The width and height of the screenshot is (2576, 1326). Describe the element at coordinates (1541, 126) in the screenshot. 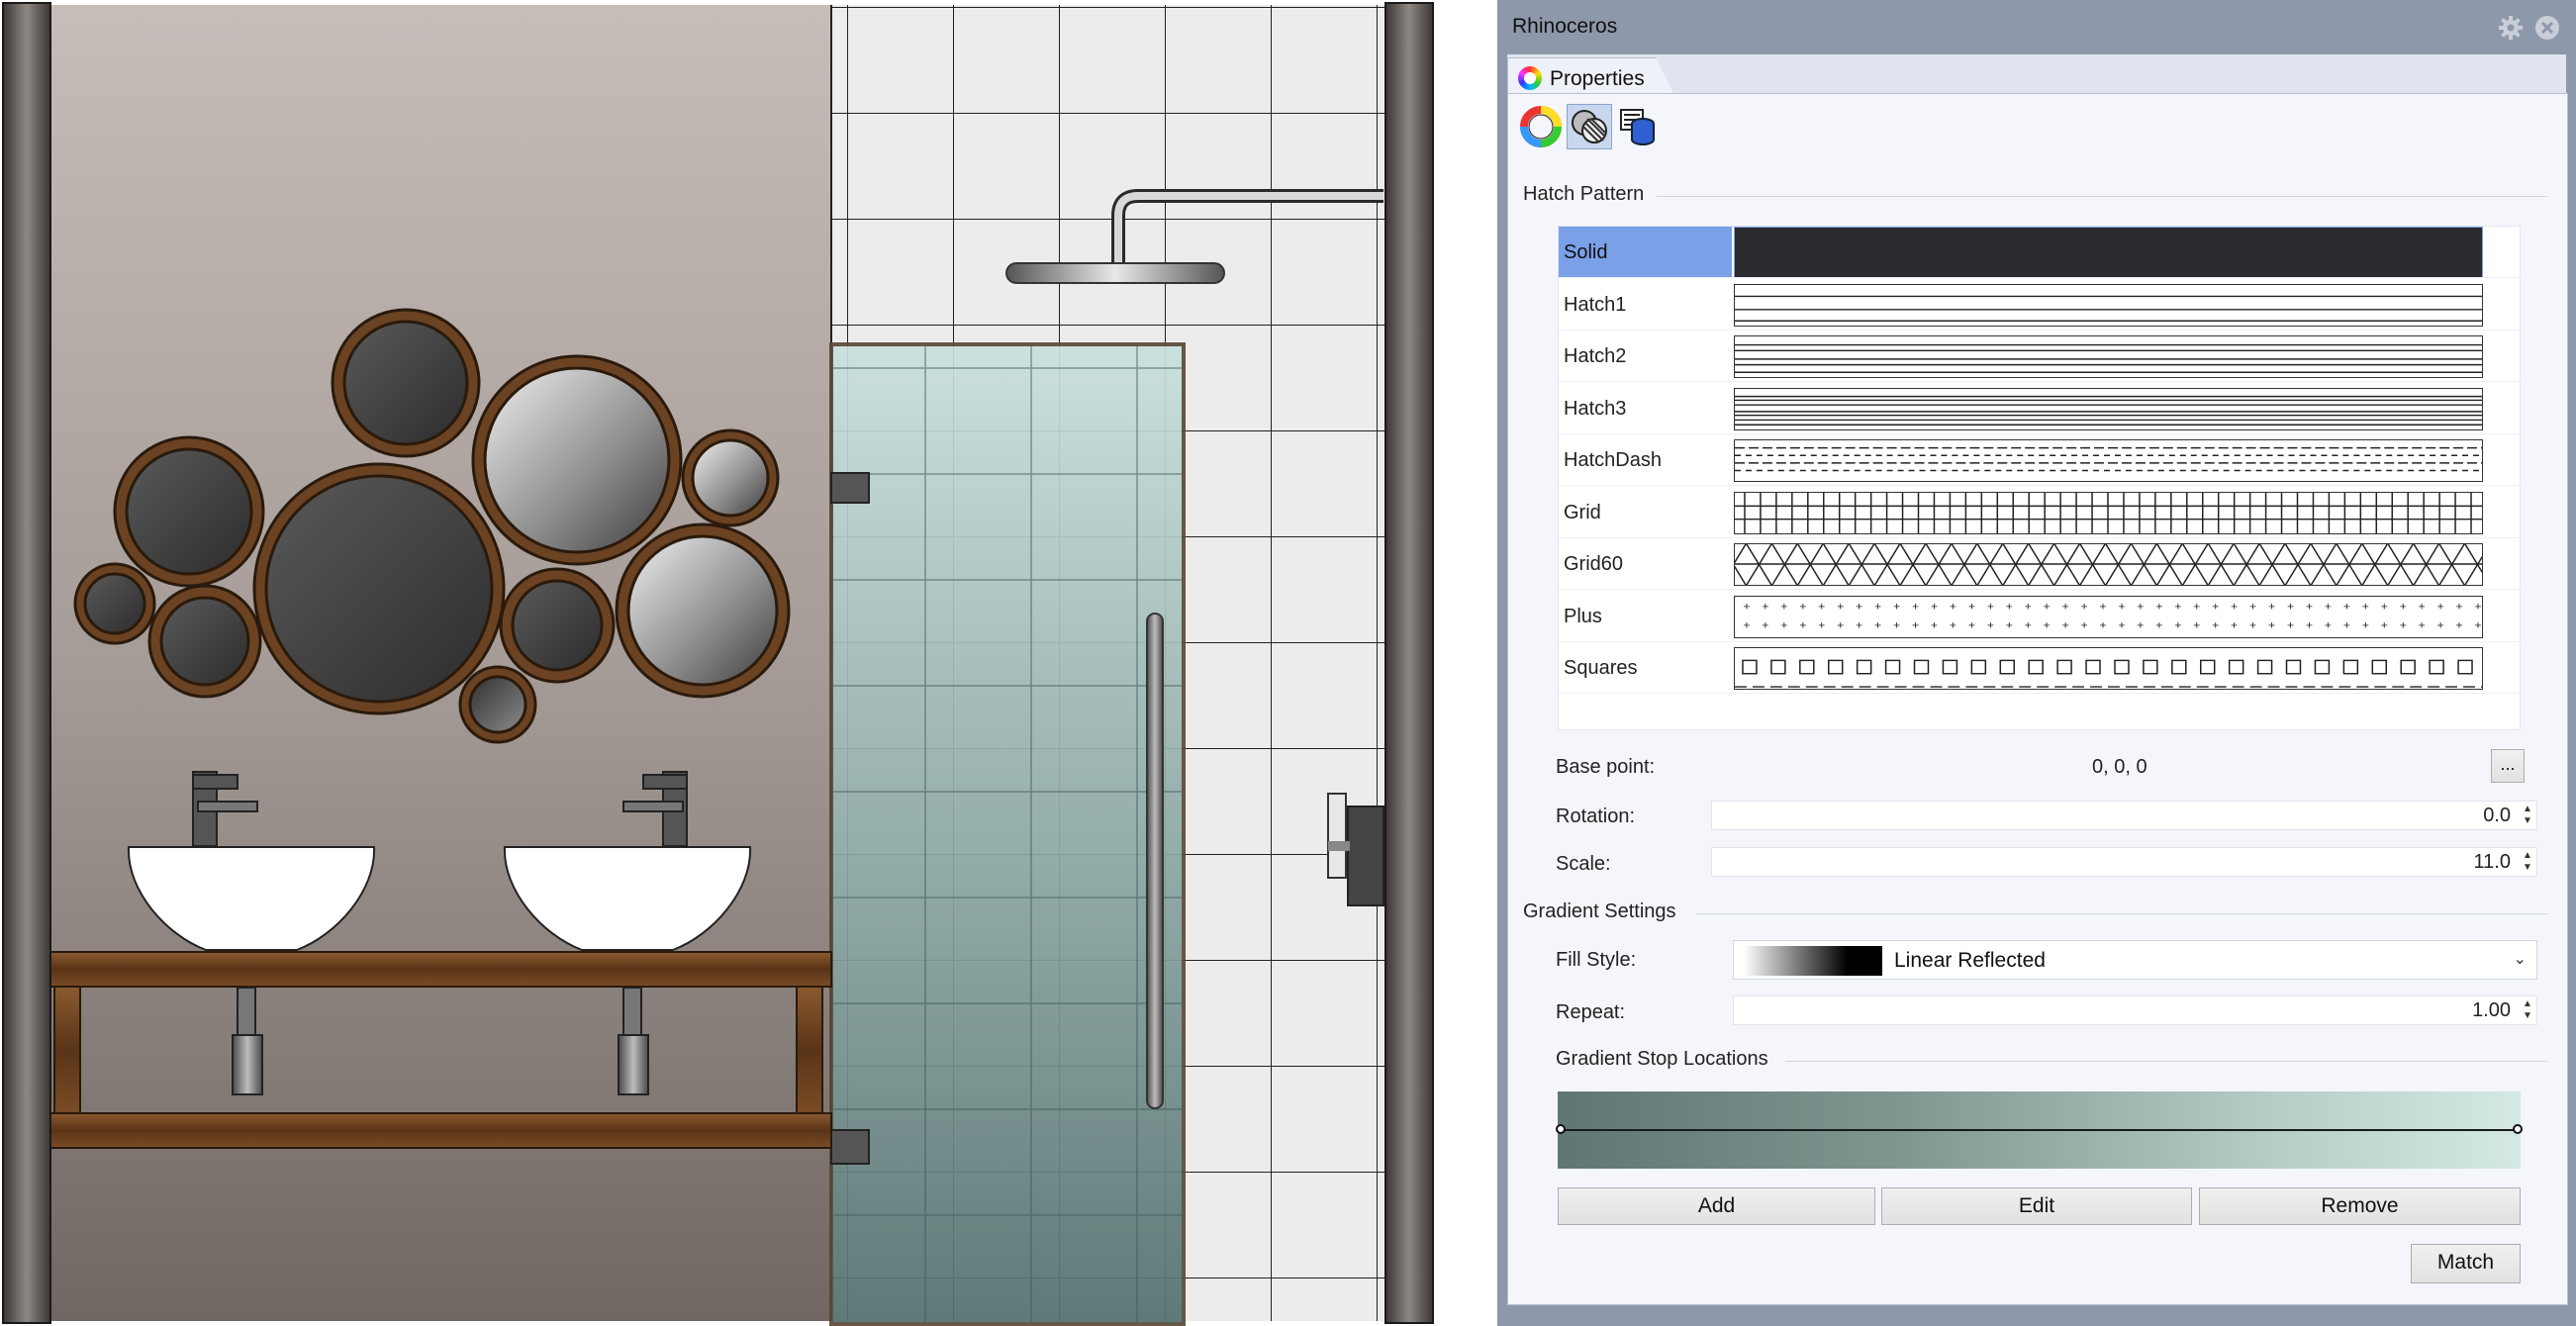

I see `material-page-button` at that location.